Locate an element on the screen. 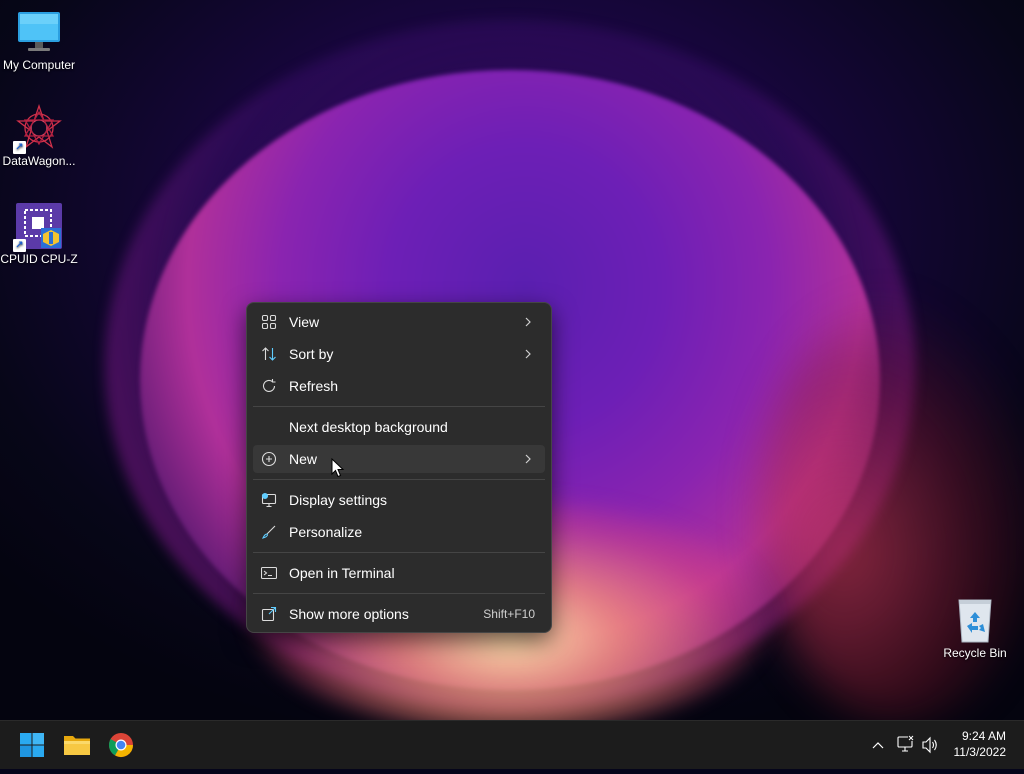  plus-circle-icon is located at coordinates (269, 459).